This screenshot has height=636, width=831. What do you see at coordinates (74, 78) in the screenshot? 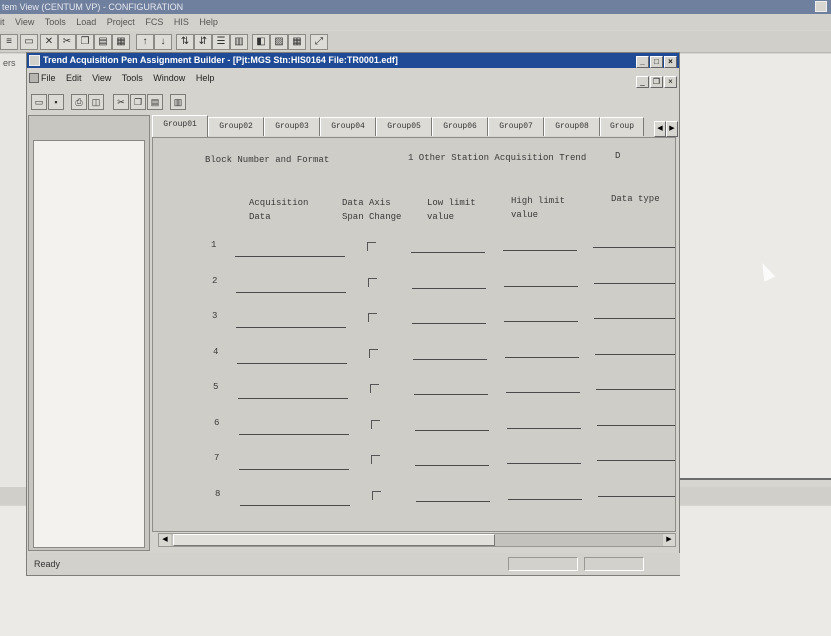
I see `menu-item-edit: Edit` at bounding box center [74, 78].